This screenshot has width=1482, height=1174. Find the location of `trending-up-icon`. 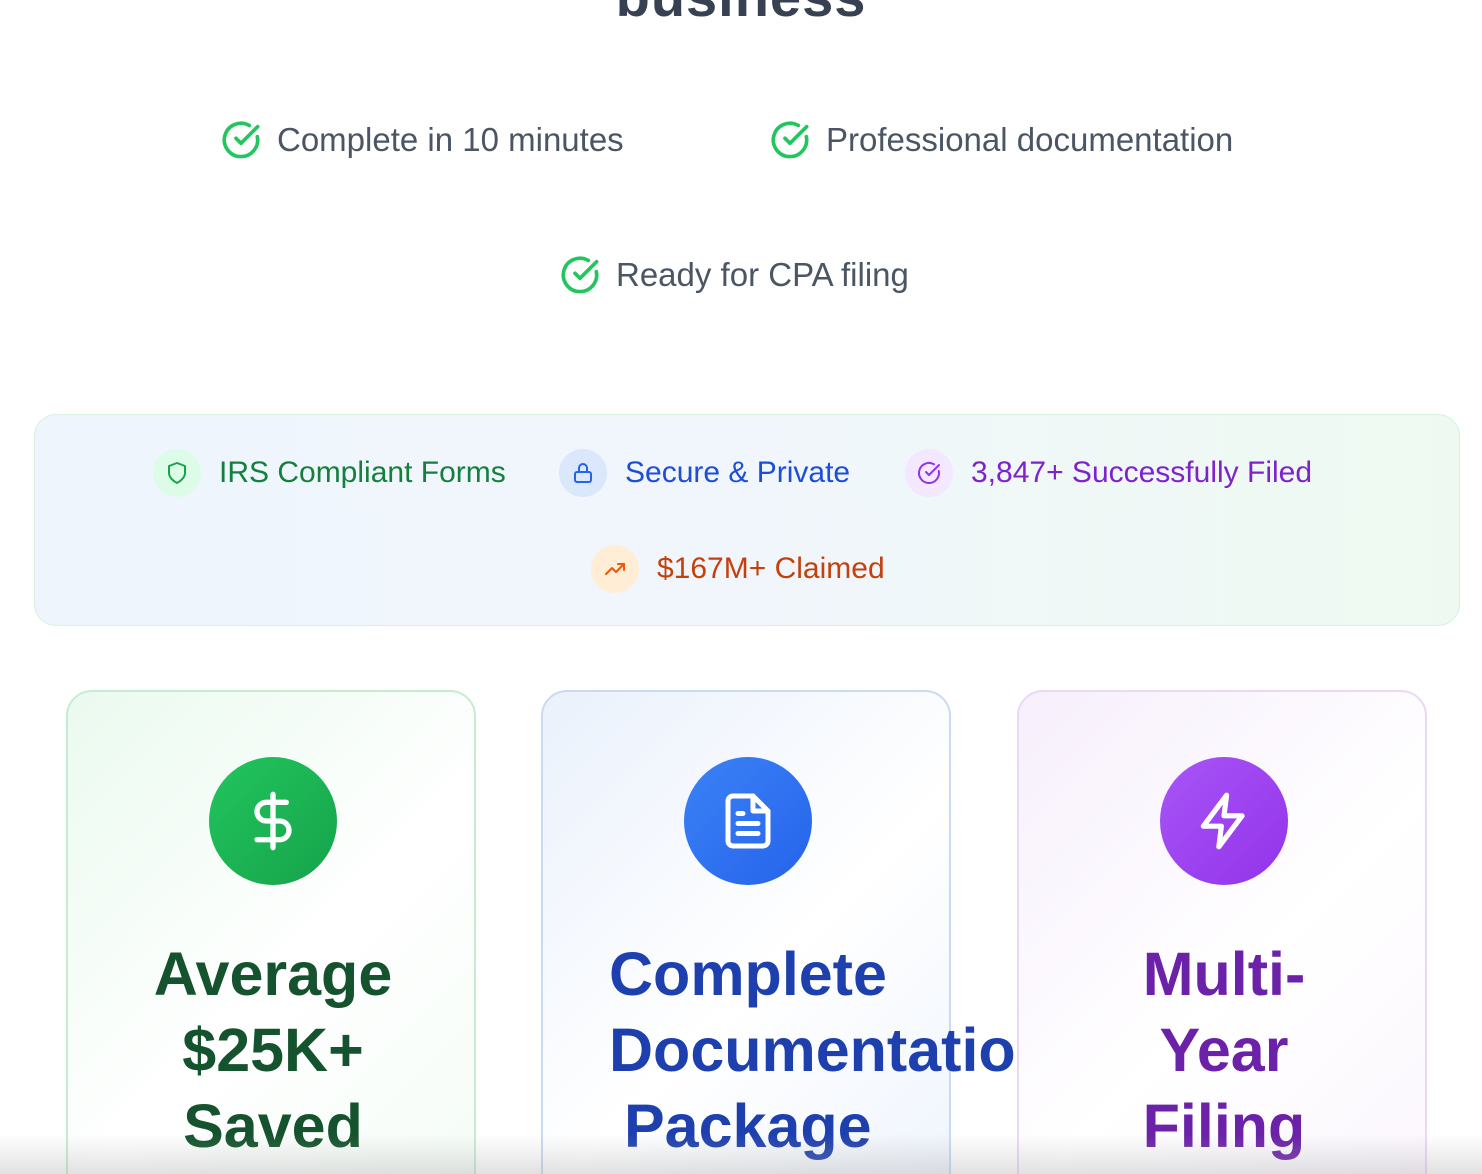

trending-up-icon is located at coordinates (615, 569).